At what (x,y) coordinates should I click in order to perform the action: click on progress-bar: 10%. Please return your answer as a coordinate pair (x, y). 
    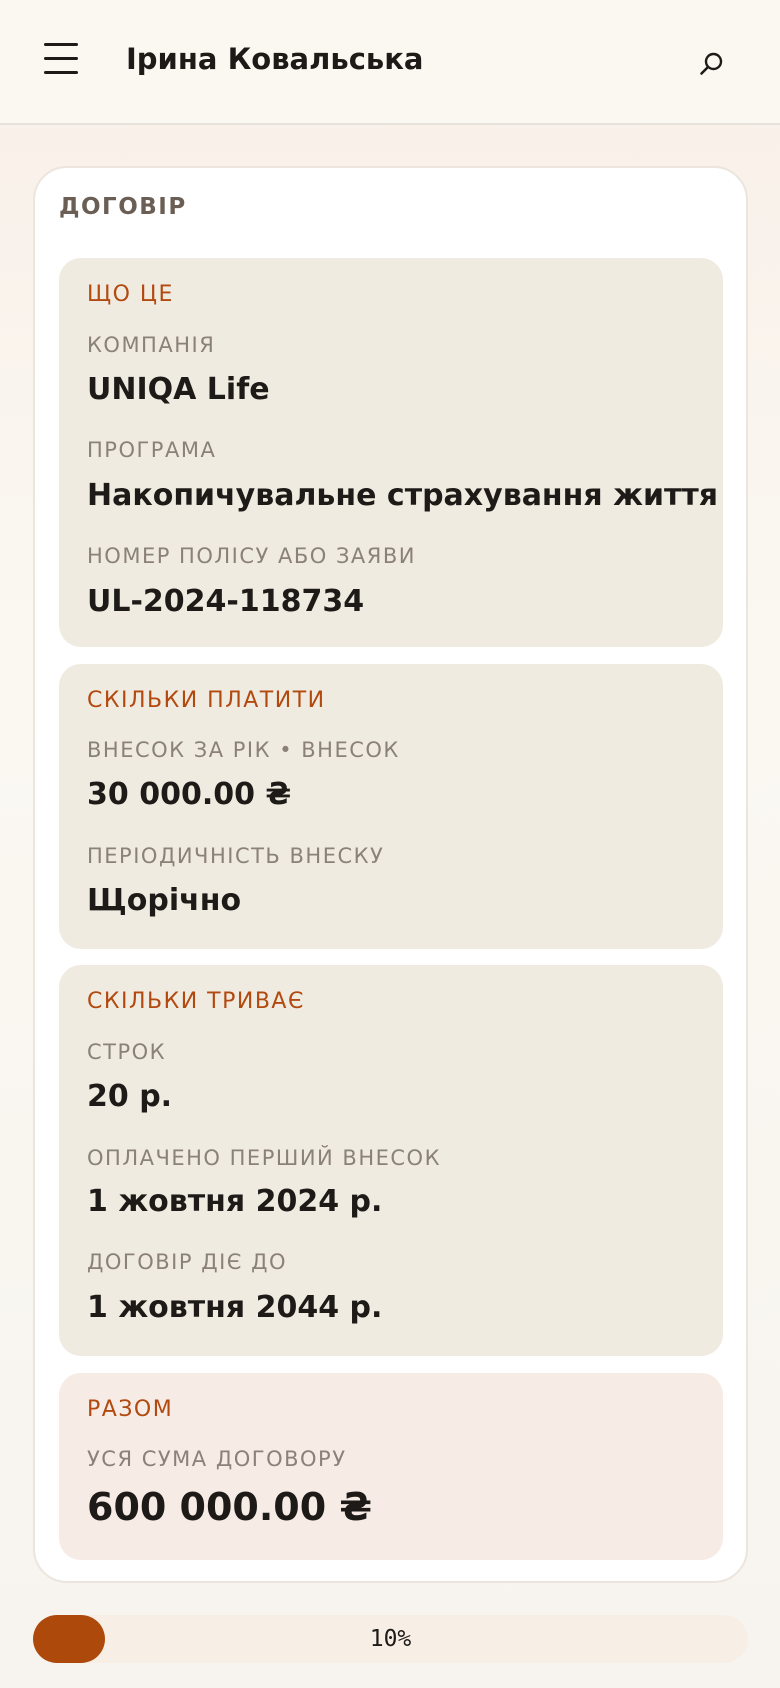
    Looking at the image, I should click on (390, 1639).